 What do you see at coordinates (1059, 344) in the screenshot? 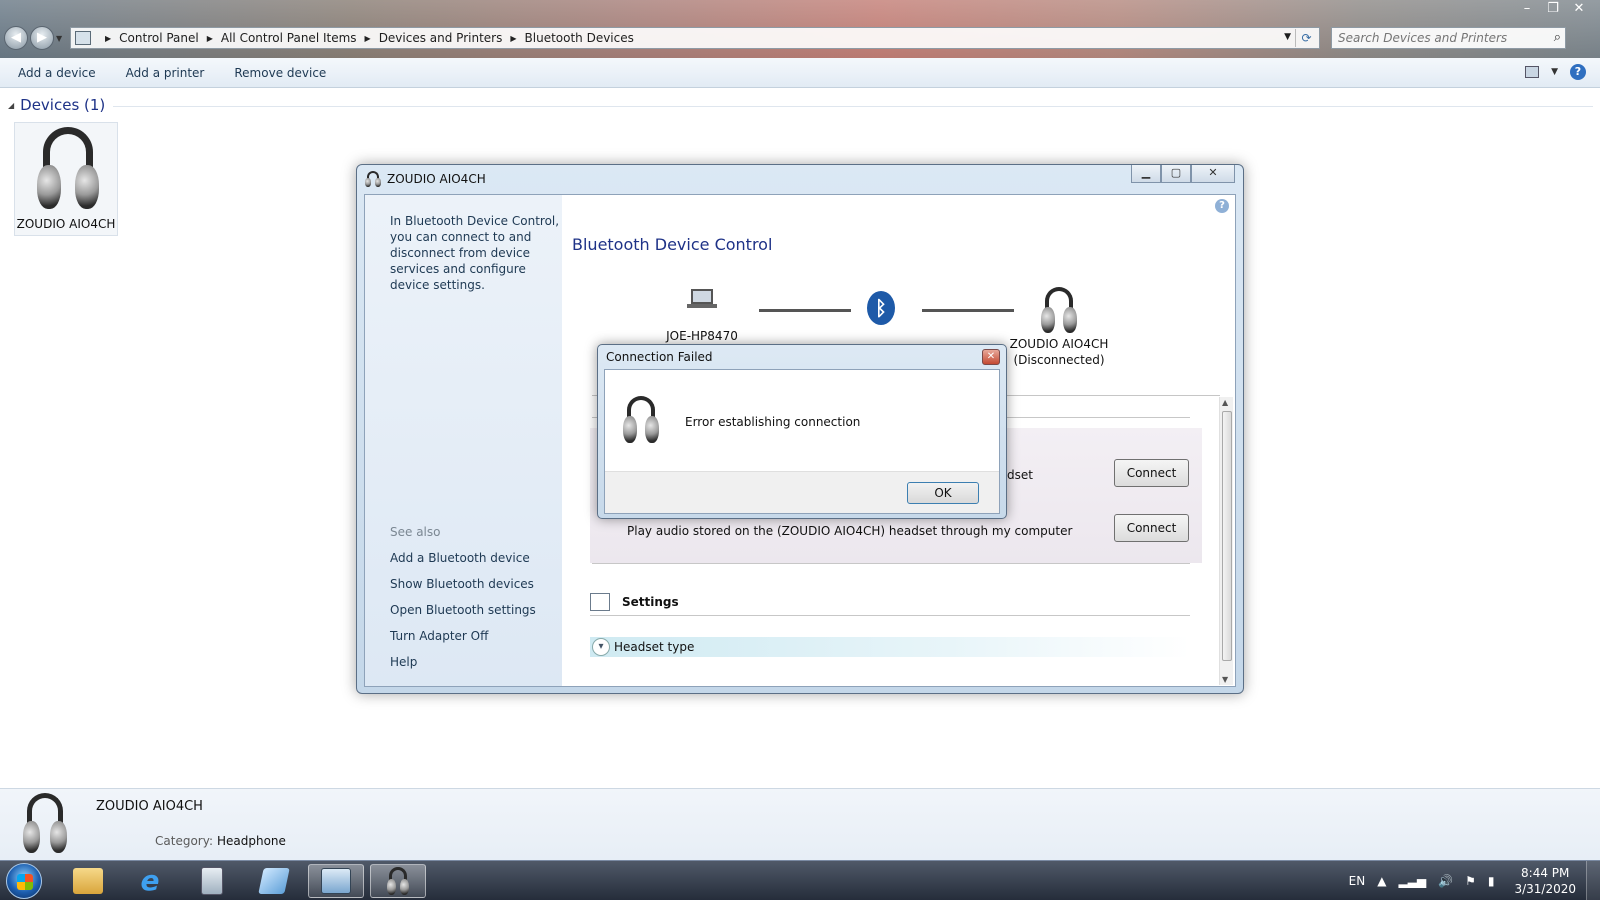
I see `device-name: ZOUDIO AIO4CH` at bounding box center [1059, 344].